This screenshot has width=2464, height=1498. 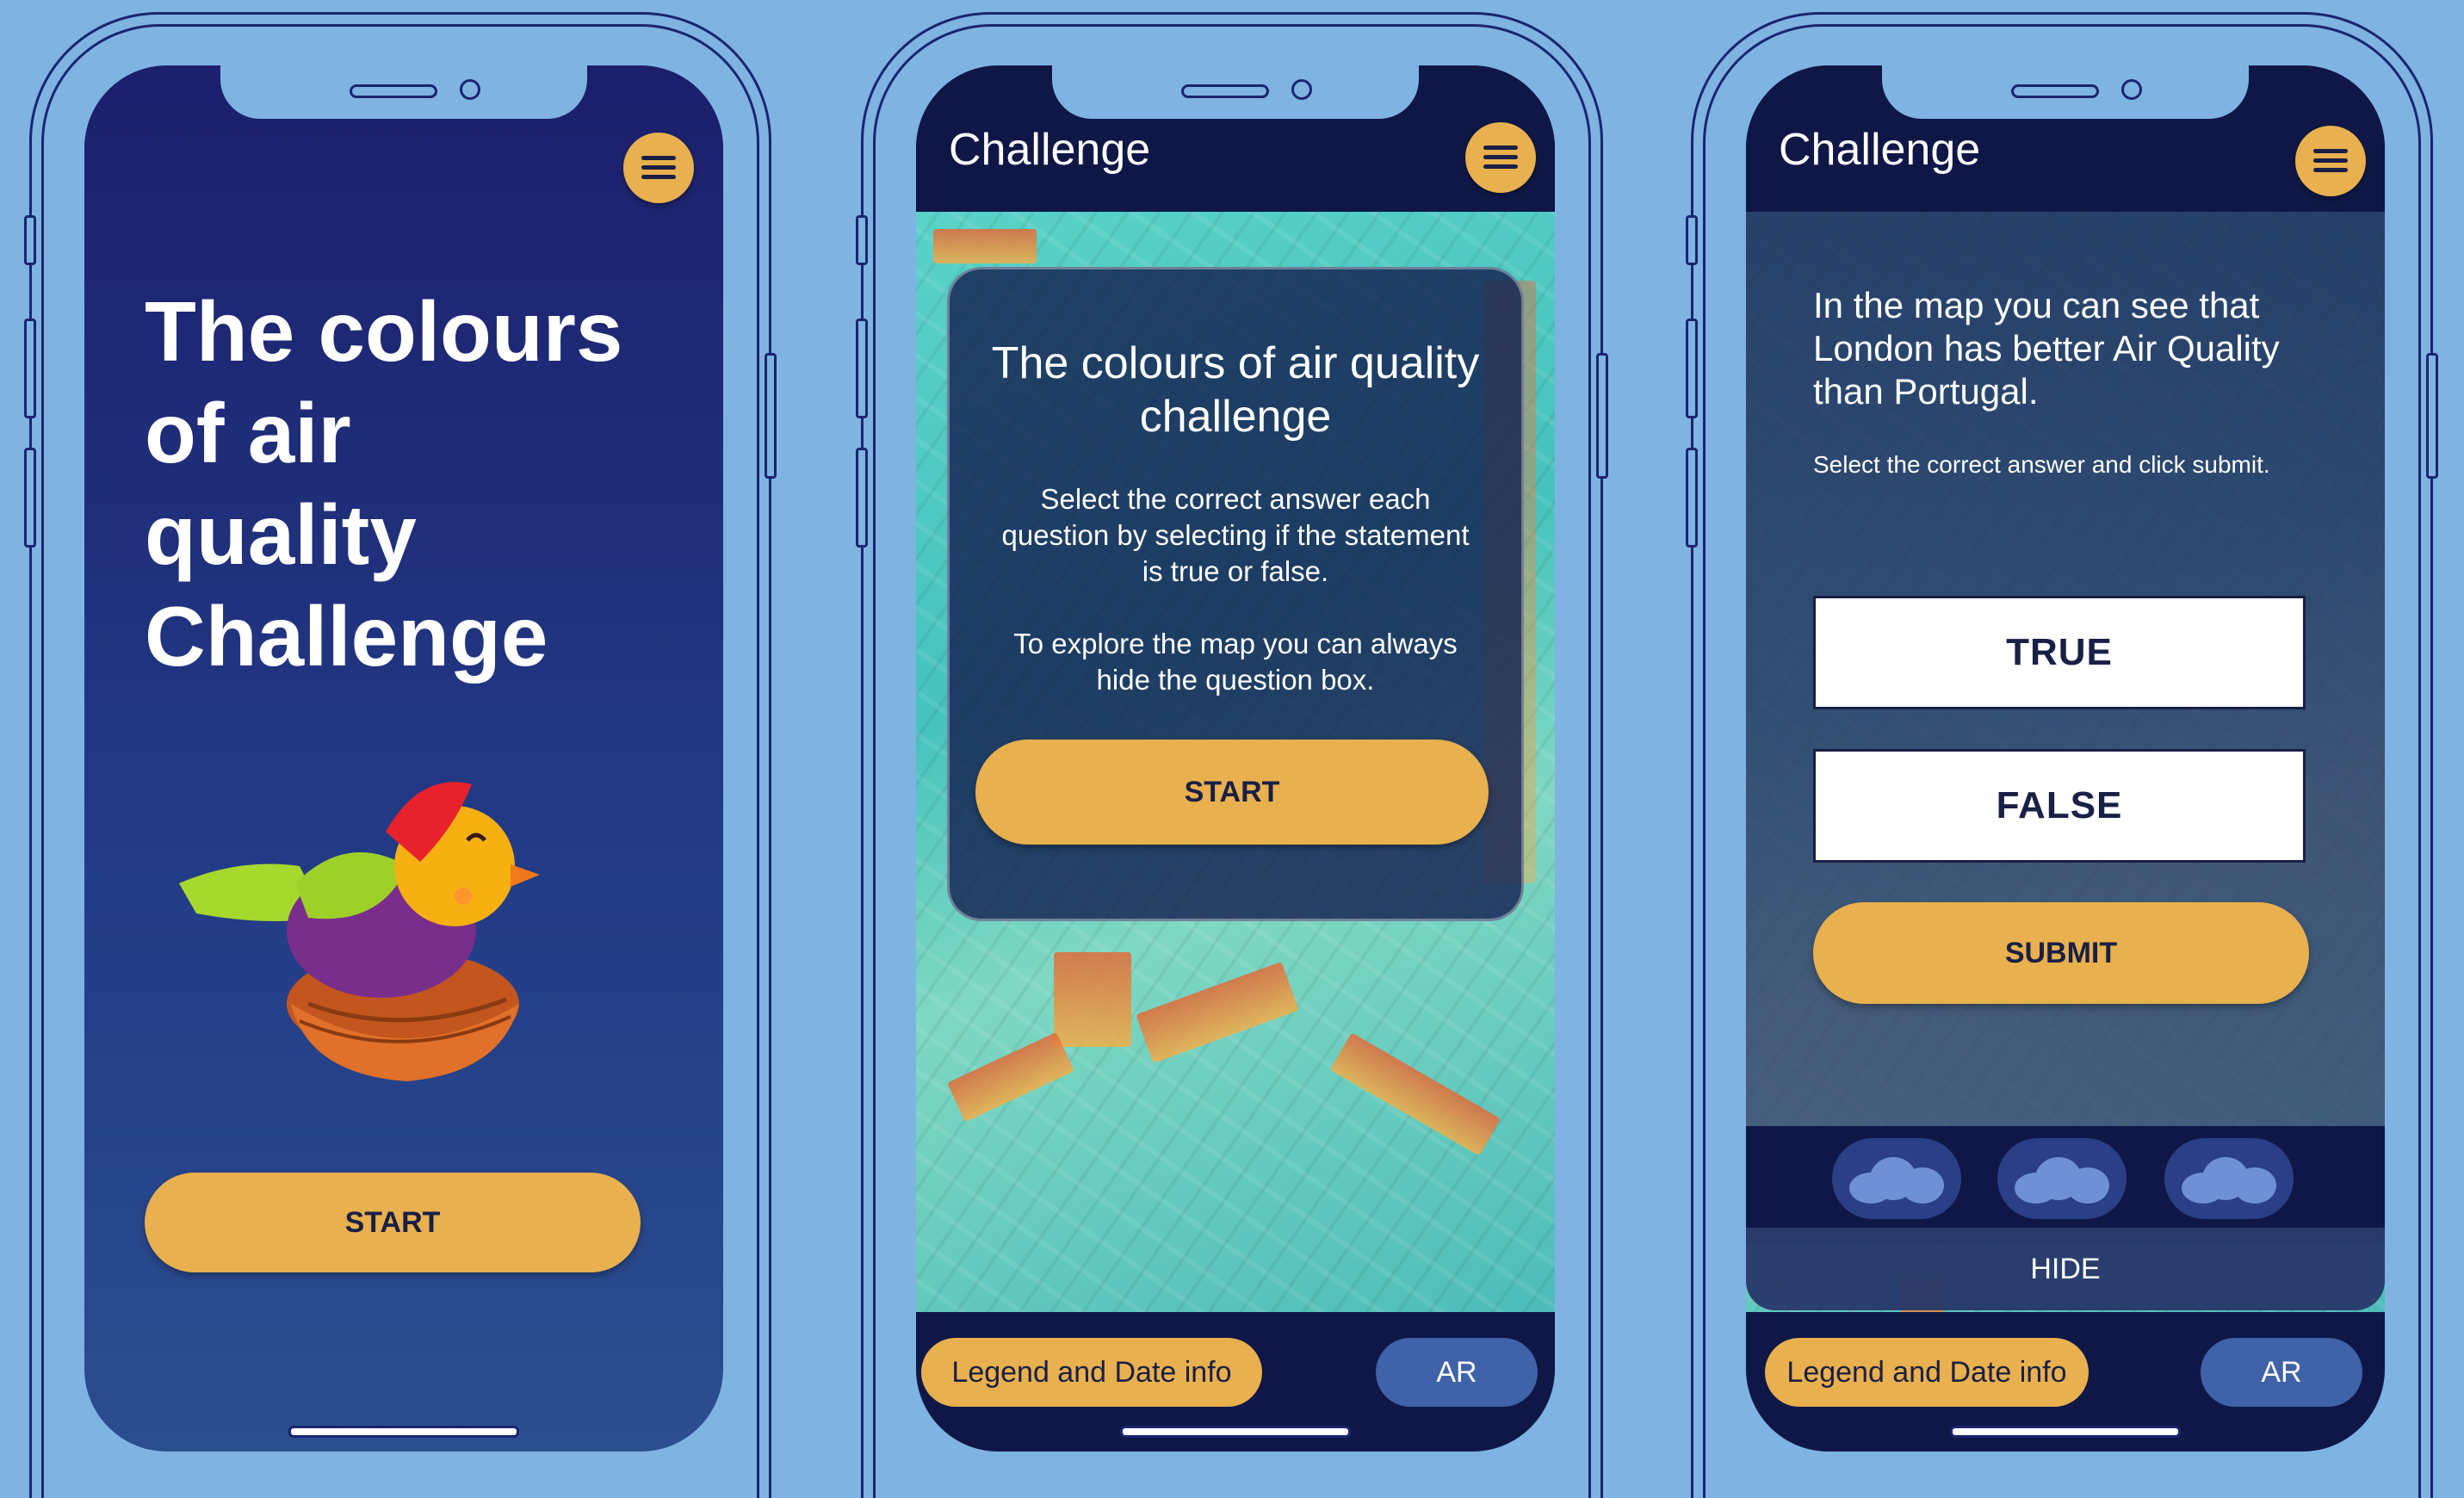 I want to click on intro-title: The colours of air quality Challenge, so click(x=384, y=484).